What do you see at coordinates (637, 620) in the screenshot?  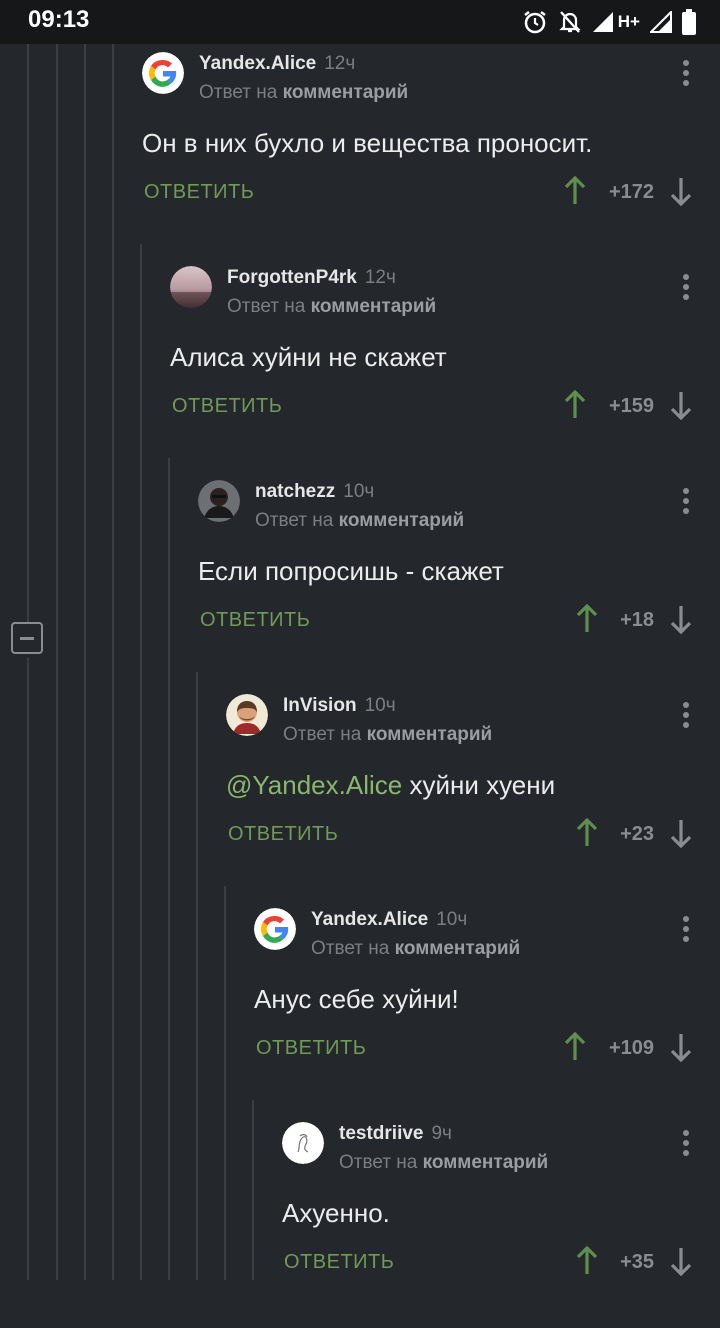 I see `comment-score: +18` at bounding box center [637, 620].